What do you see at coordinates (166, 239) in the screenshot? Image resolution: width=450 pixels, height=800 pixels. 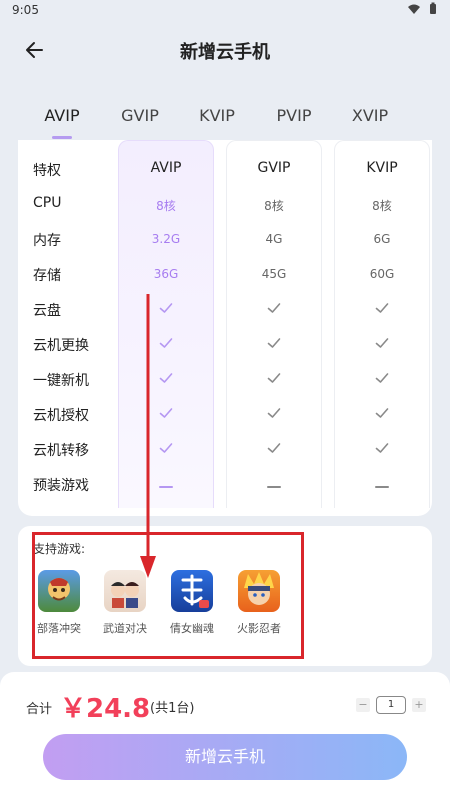 I see `table-cell: 3.2G` at bounding box center [166, 239].